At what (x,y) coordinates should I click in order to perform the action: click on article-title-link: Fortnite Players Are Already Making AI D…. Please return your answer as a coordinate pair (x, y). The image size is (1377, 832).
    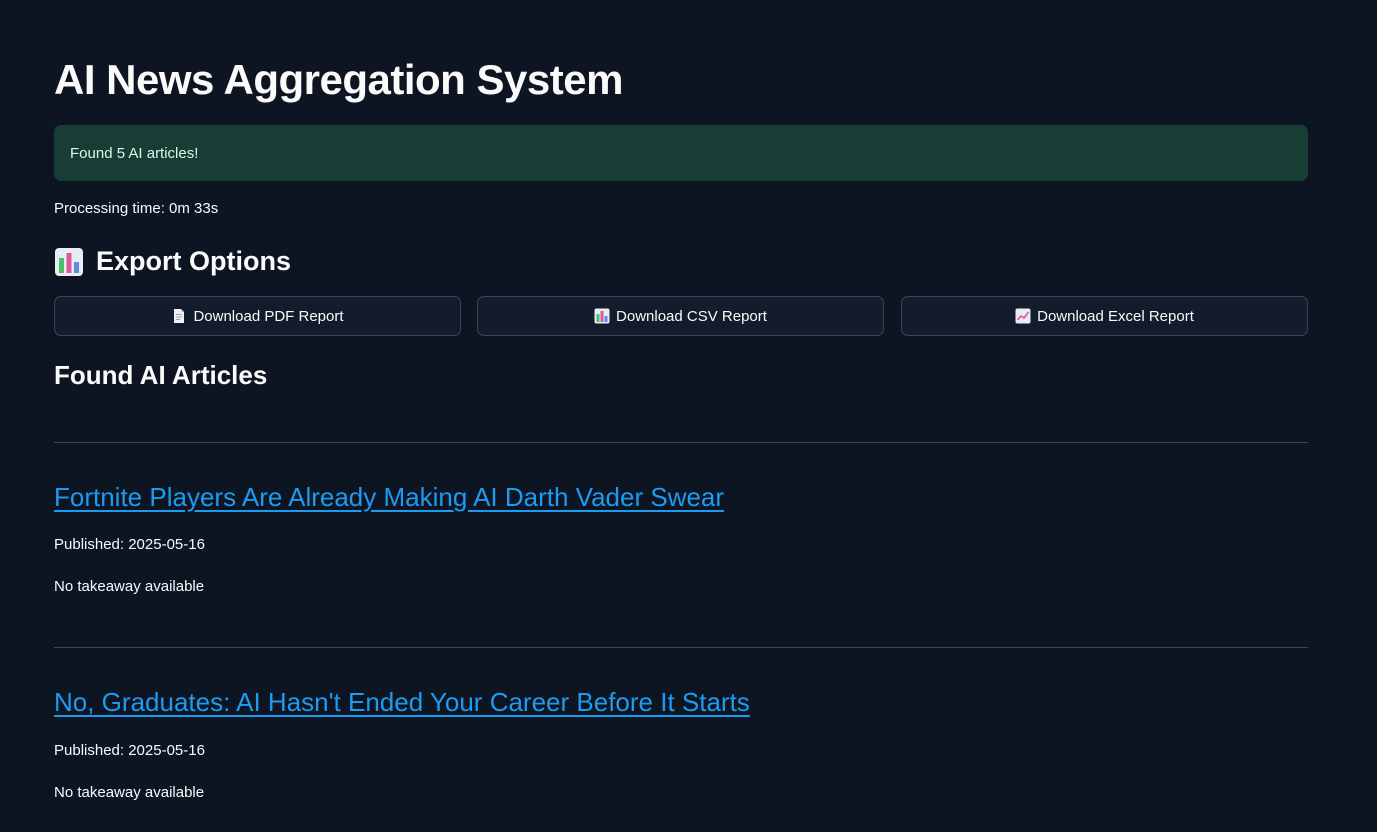
    Looking at the image, I should click on (389, 497).